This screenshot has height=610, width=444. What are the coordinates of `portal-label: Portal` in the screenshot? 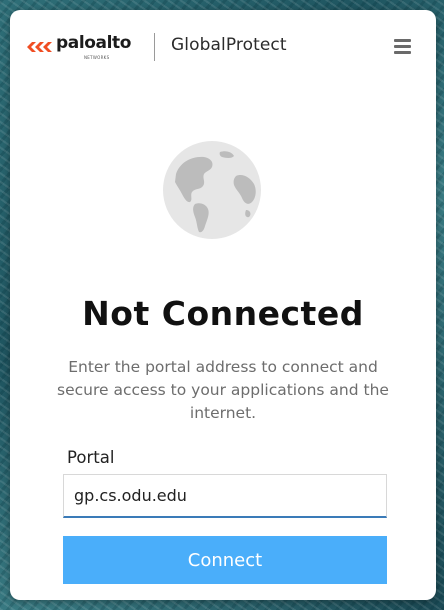 It's located at (91, 457).